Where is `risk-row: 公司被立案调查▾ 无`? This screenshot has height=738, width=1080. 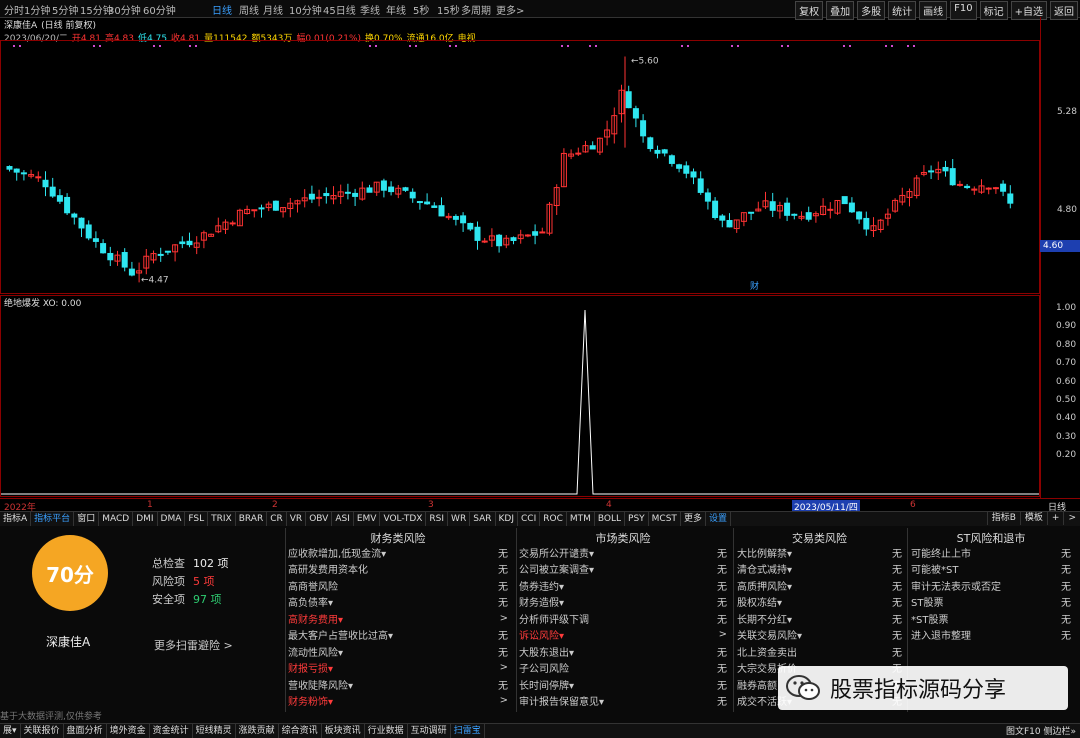 risk-row: 公司被立案调查▾ 无 is located at coordinates (623, 569).